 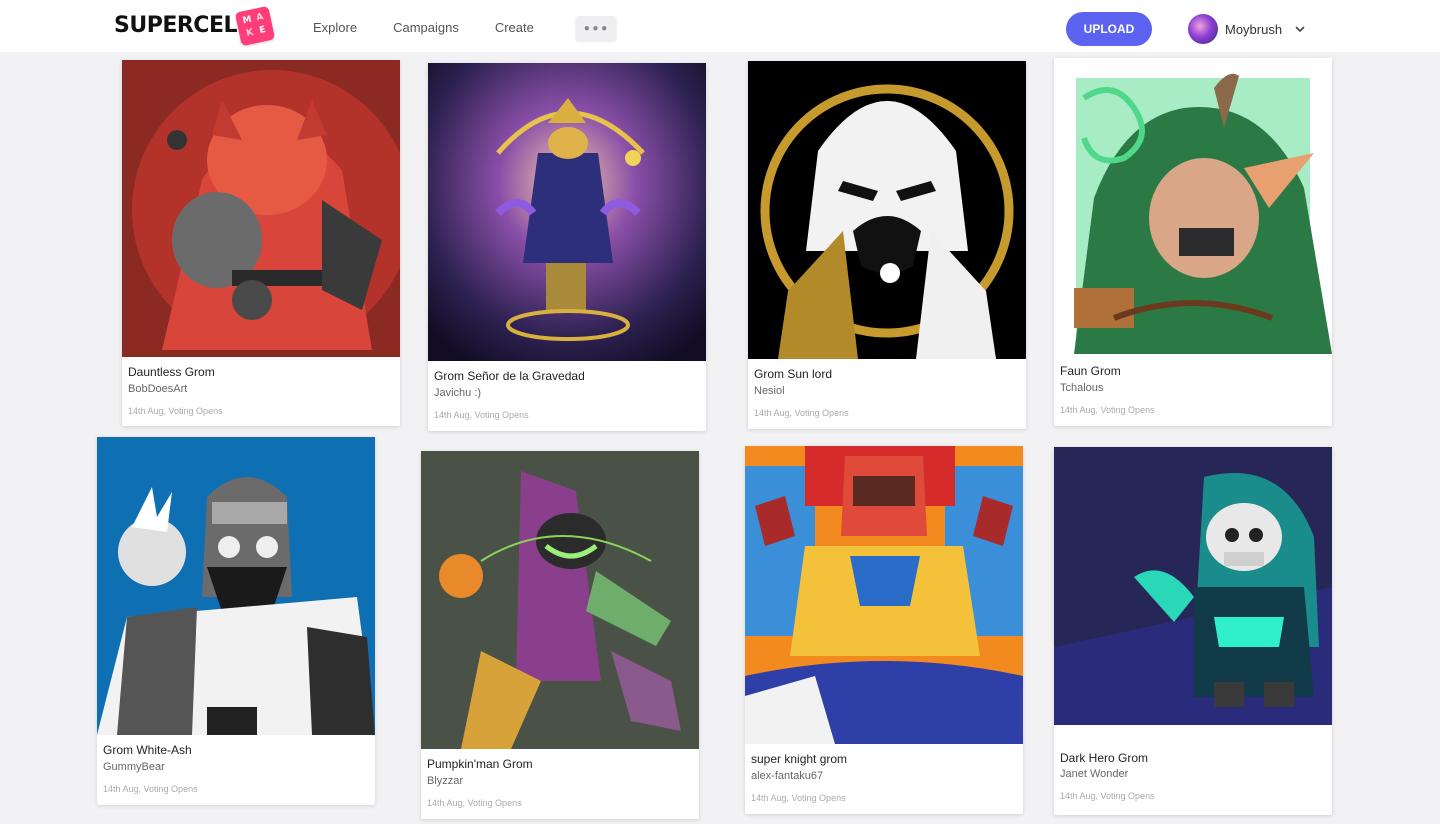 What do you see at coordinates (134, 767) in the screenshot?
I see `card-author: GummyBear` at bounding box center [134, 767].